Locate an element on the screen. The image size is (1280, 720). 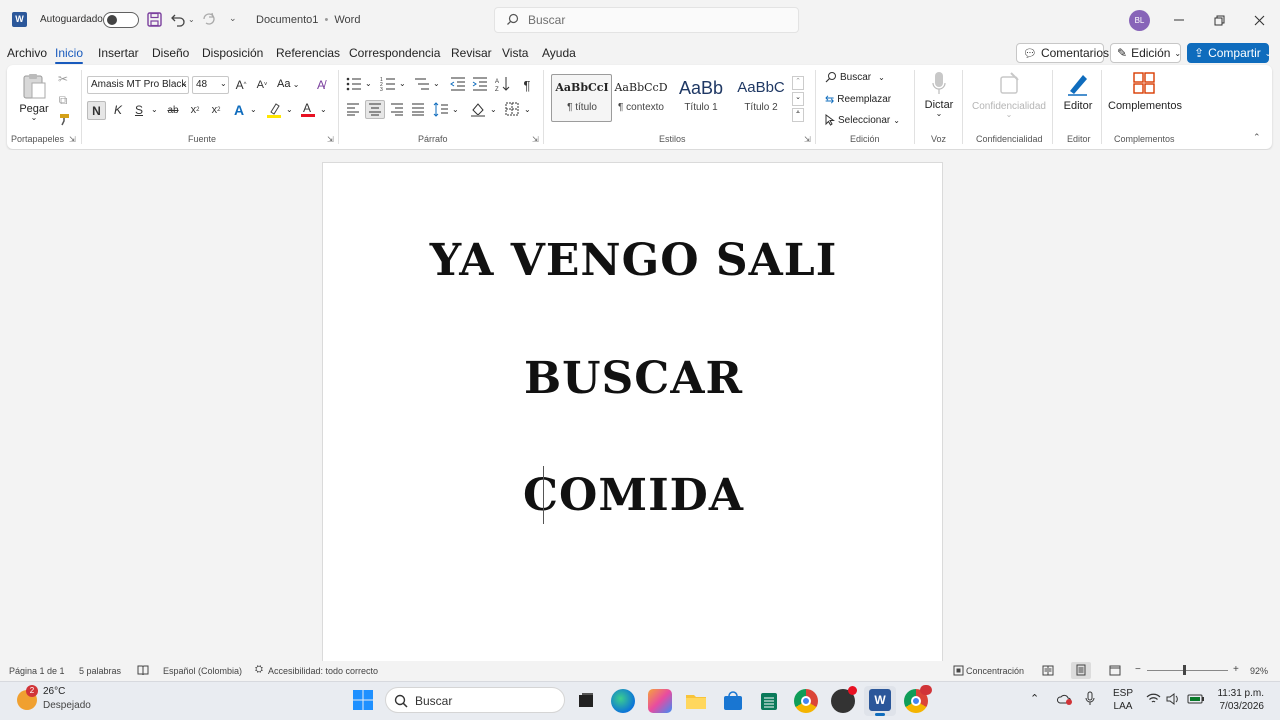
font-name-field: Amasis MT Pro Black is located at coordinates (138, 85).